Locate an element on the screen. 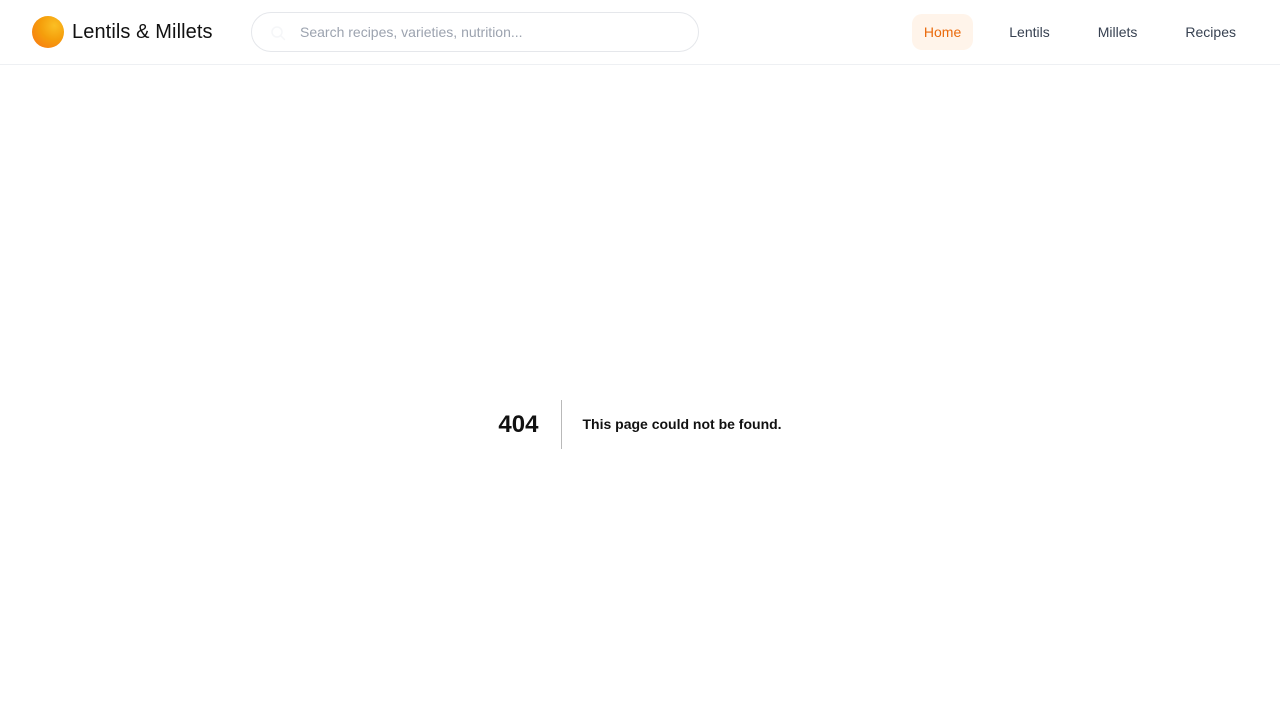 Image resolution: width=1280 pixels, height=720 pixels. search-icon is located at coordinates (278, 33).